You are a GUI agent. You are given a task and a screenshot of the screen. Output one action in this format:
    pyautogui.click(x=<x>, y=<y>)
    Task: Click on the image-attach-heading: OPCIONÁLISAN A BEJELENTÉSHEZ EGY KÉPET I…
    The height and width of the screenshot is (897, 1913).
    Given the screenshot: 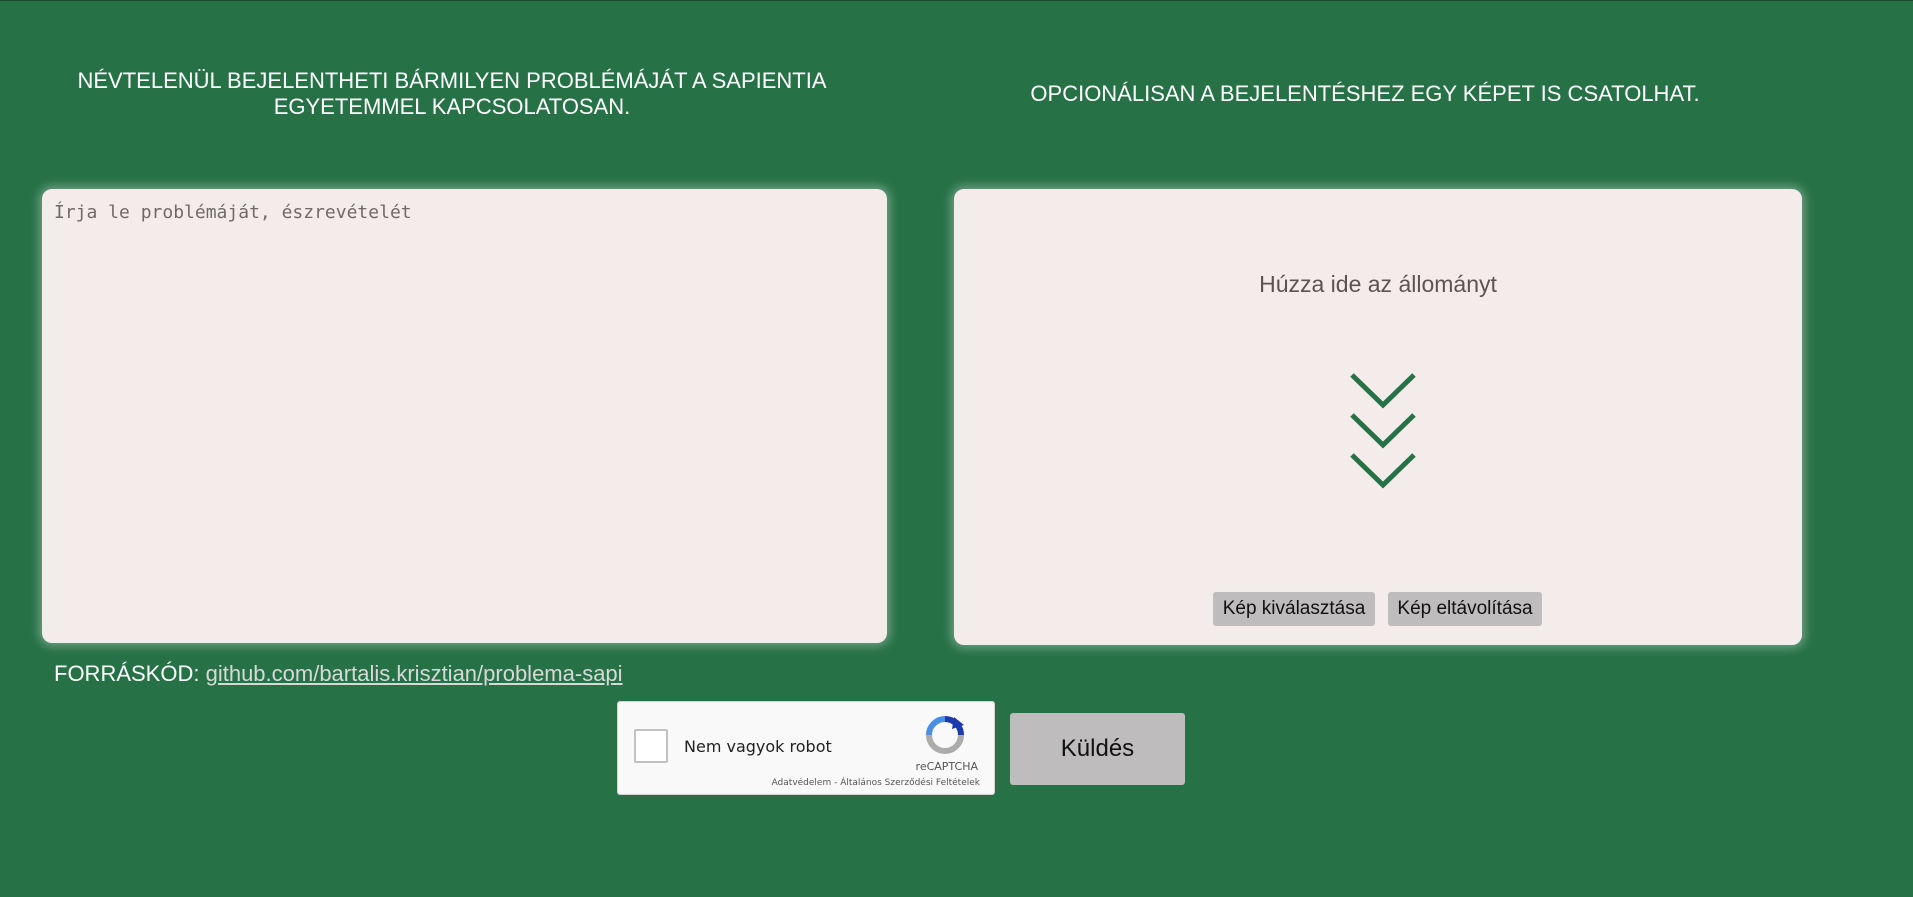 What is the action you would take?
    pyautogui.click(x=1365, y=93)
    